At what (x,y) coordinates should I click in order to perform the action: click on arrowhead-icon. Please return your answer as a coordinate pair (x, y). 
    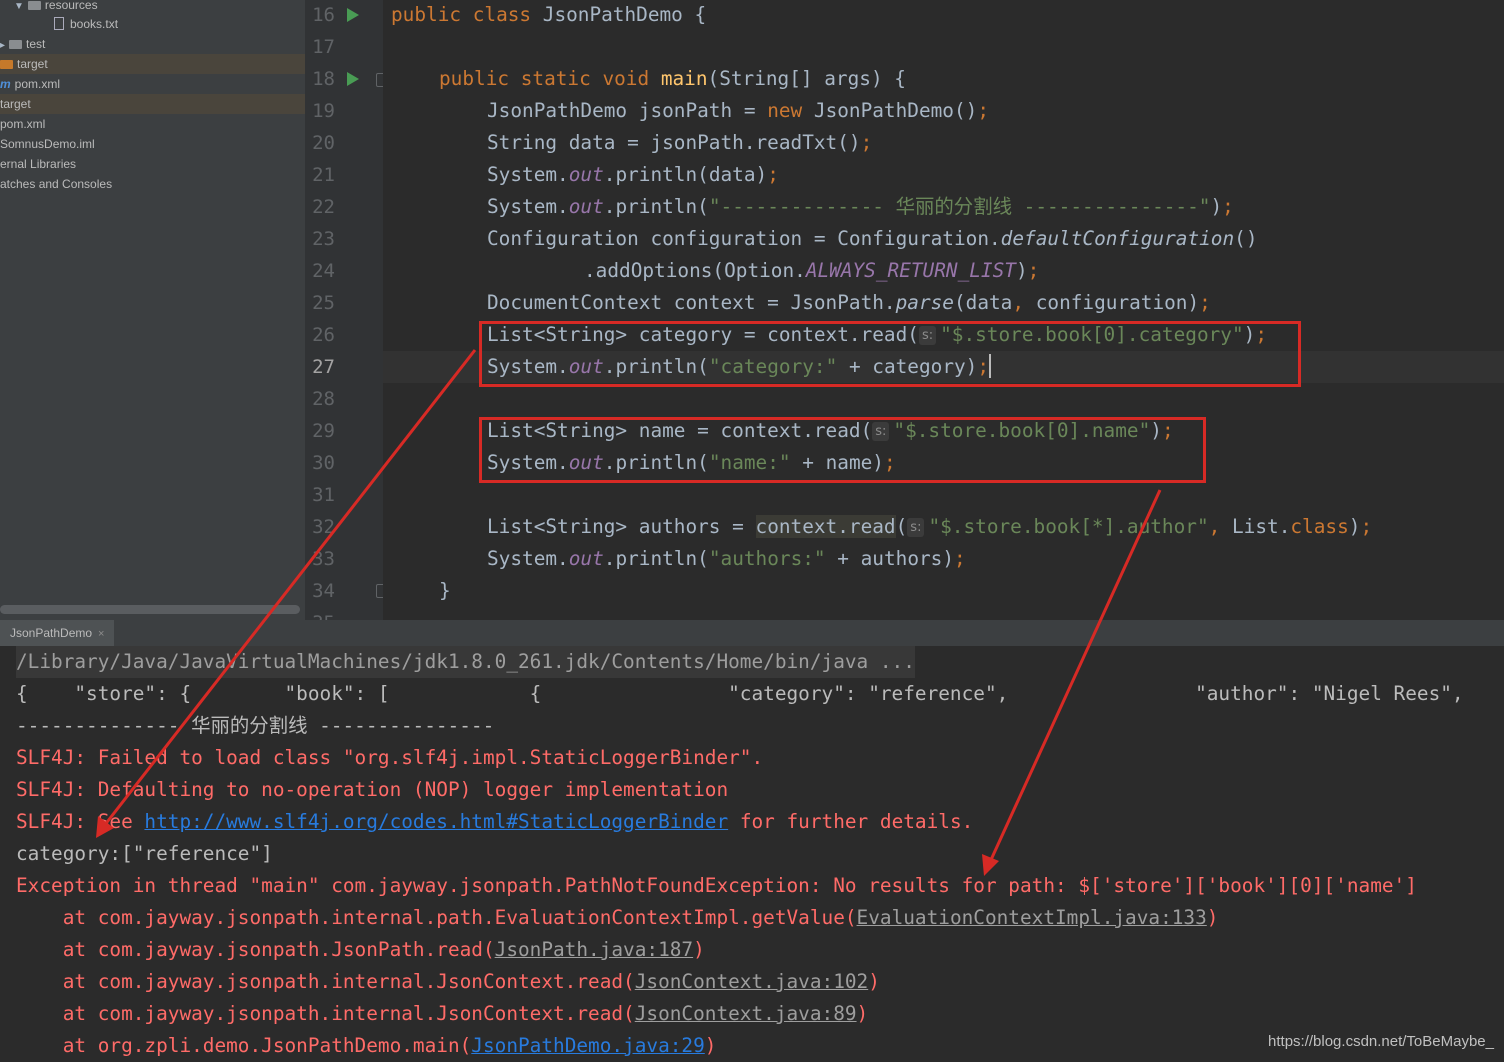
    Looking at the image, I should click on (105, 827).